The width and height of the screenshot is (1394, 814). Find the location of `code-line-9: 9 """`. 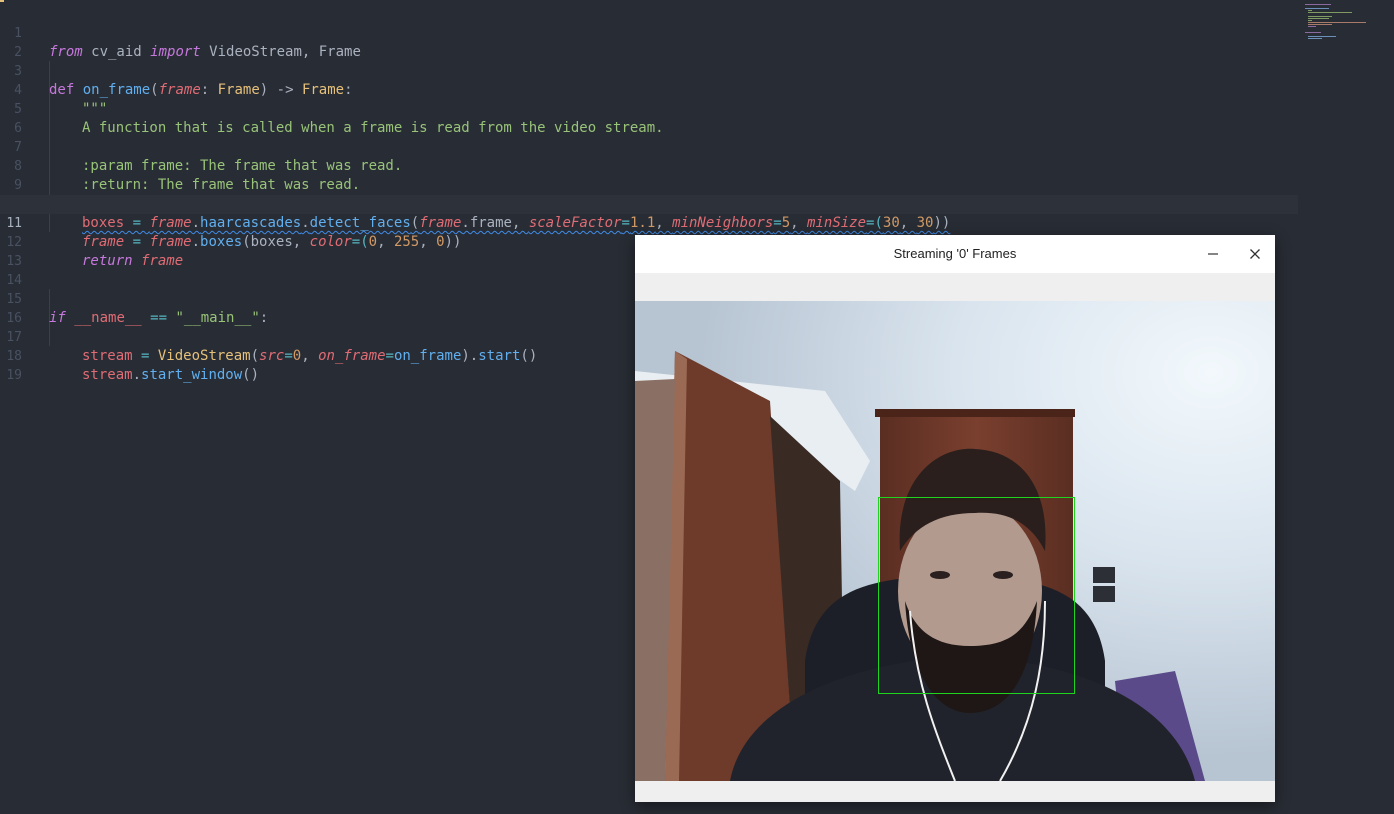

code-line-9: 9 """ is located at coordinates (649, 184).